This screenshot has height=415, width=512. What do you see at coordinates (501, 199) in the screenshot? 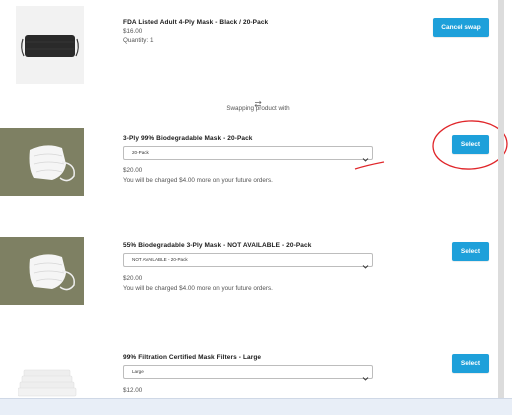
I see `scrollbar` at bounding box center [501, 199].